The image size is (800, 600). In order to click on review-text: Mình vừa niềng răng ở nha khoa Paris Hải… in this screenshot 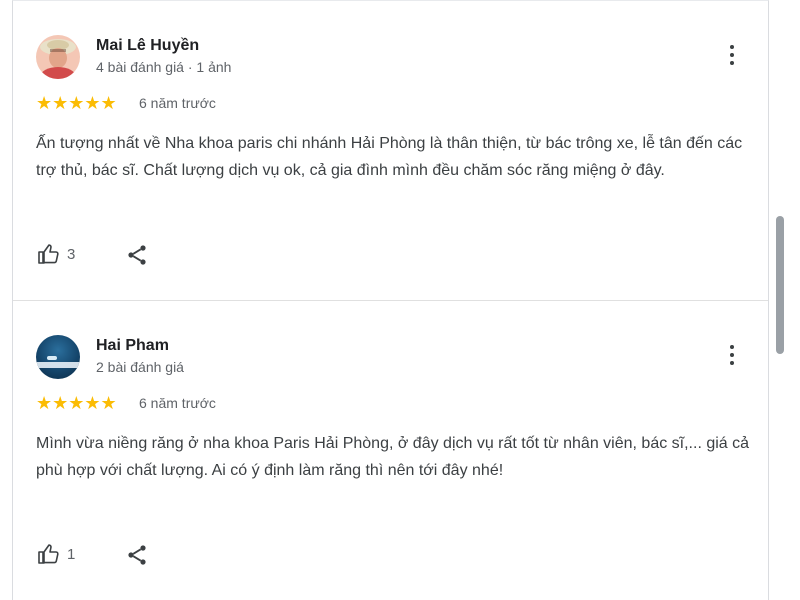, I will do `click(393, 457)`.